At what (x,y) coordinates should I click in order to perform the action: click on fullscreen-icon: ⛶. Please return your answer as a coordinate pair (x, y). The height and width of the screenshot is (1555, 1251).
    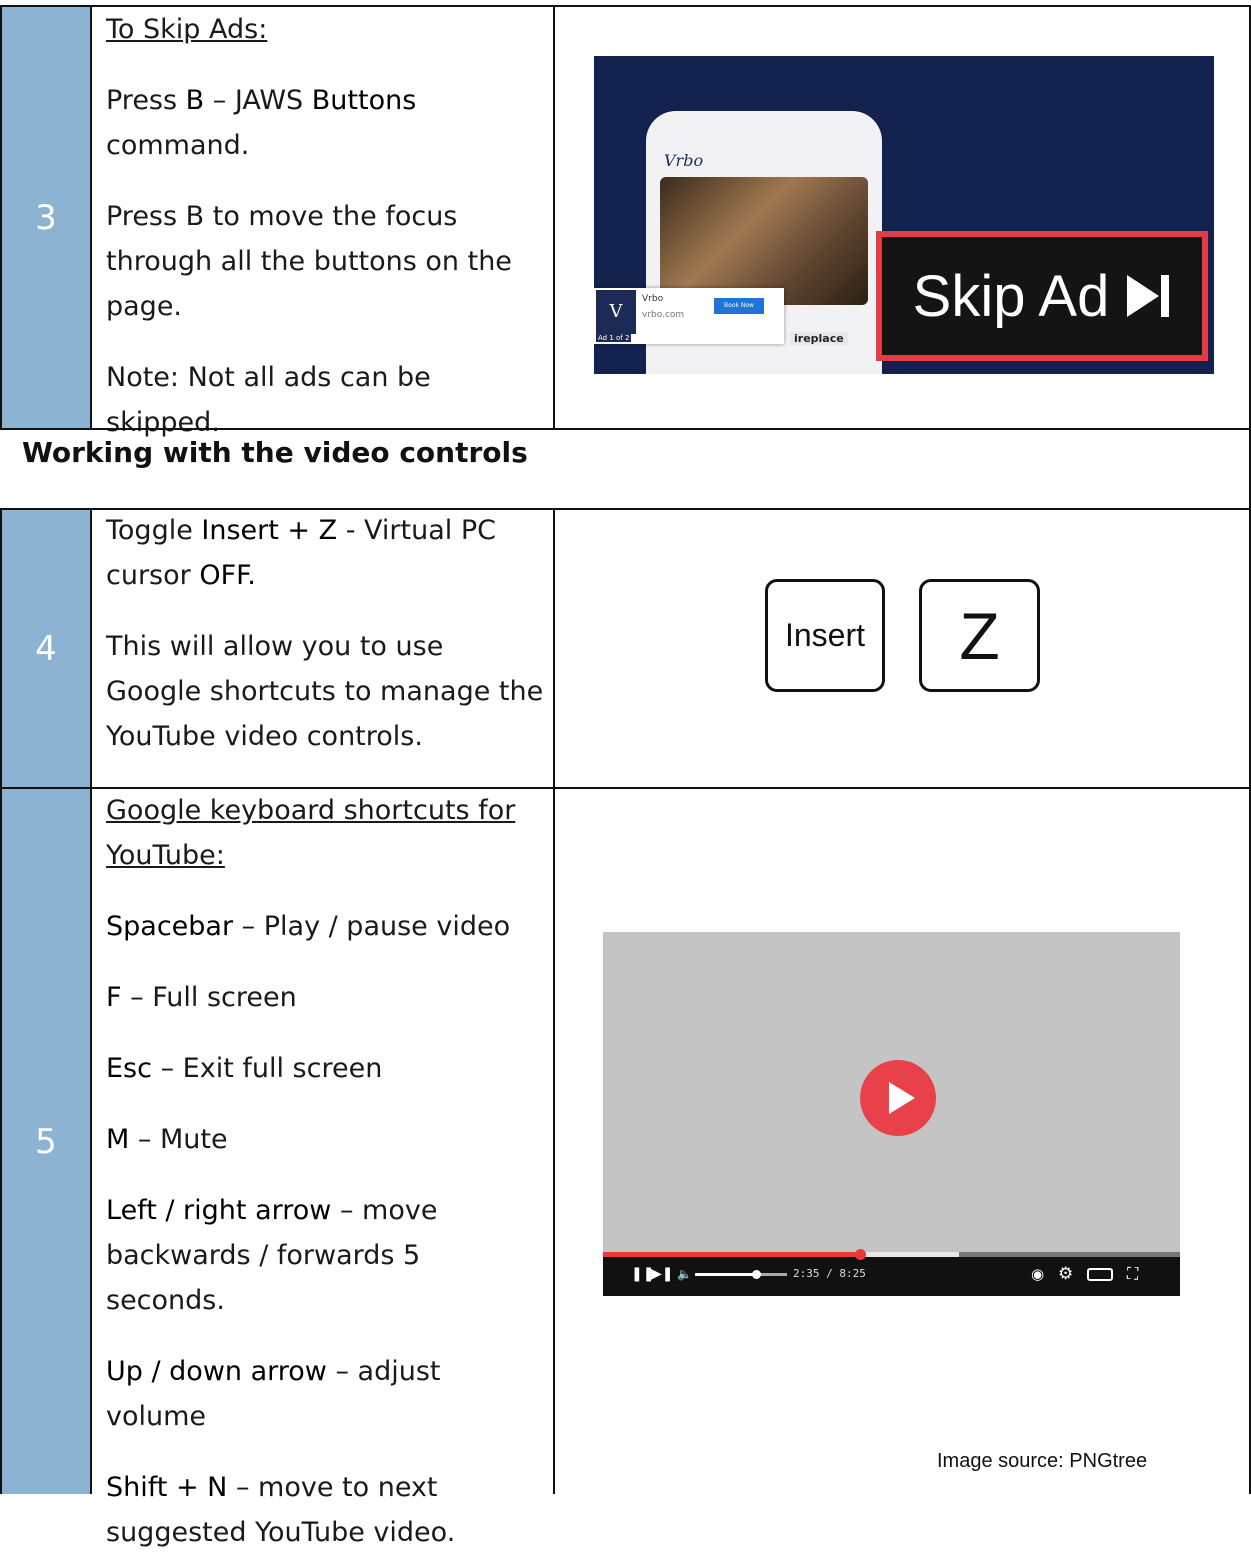
    Looking at the image, I should click on (1133, 1273).